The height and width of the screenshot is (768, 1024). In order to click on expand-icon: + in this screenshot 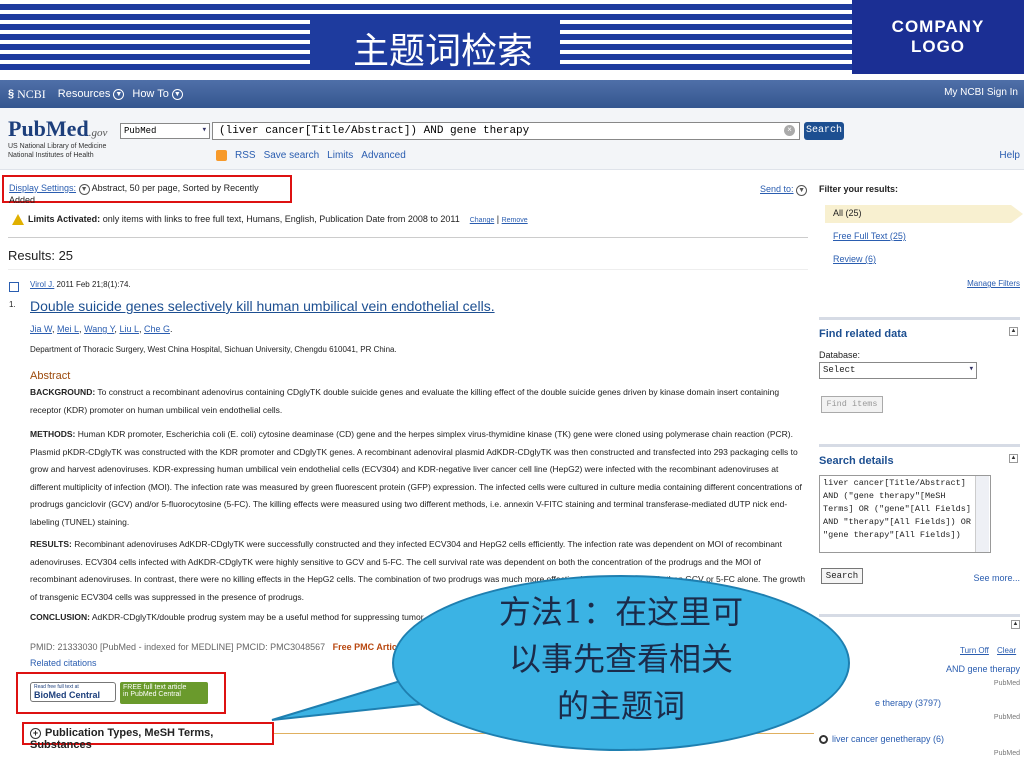, I will do `click(35, 733)`.